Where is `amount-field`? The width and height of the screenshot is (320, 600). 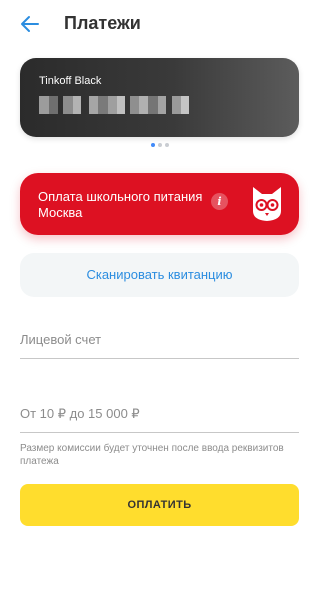 amount-field is located at coordinates (159, 417).